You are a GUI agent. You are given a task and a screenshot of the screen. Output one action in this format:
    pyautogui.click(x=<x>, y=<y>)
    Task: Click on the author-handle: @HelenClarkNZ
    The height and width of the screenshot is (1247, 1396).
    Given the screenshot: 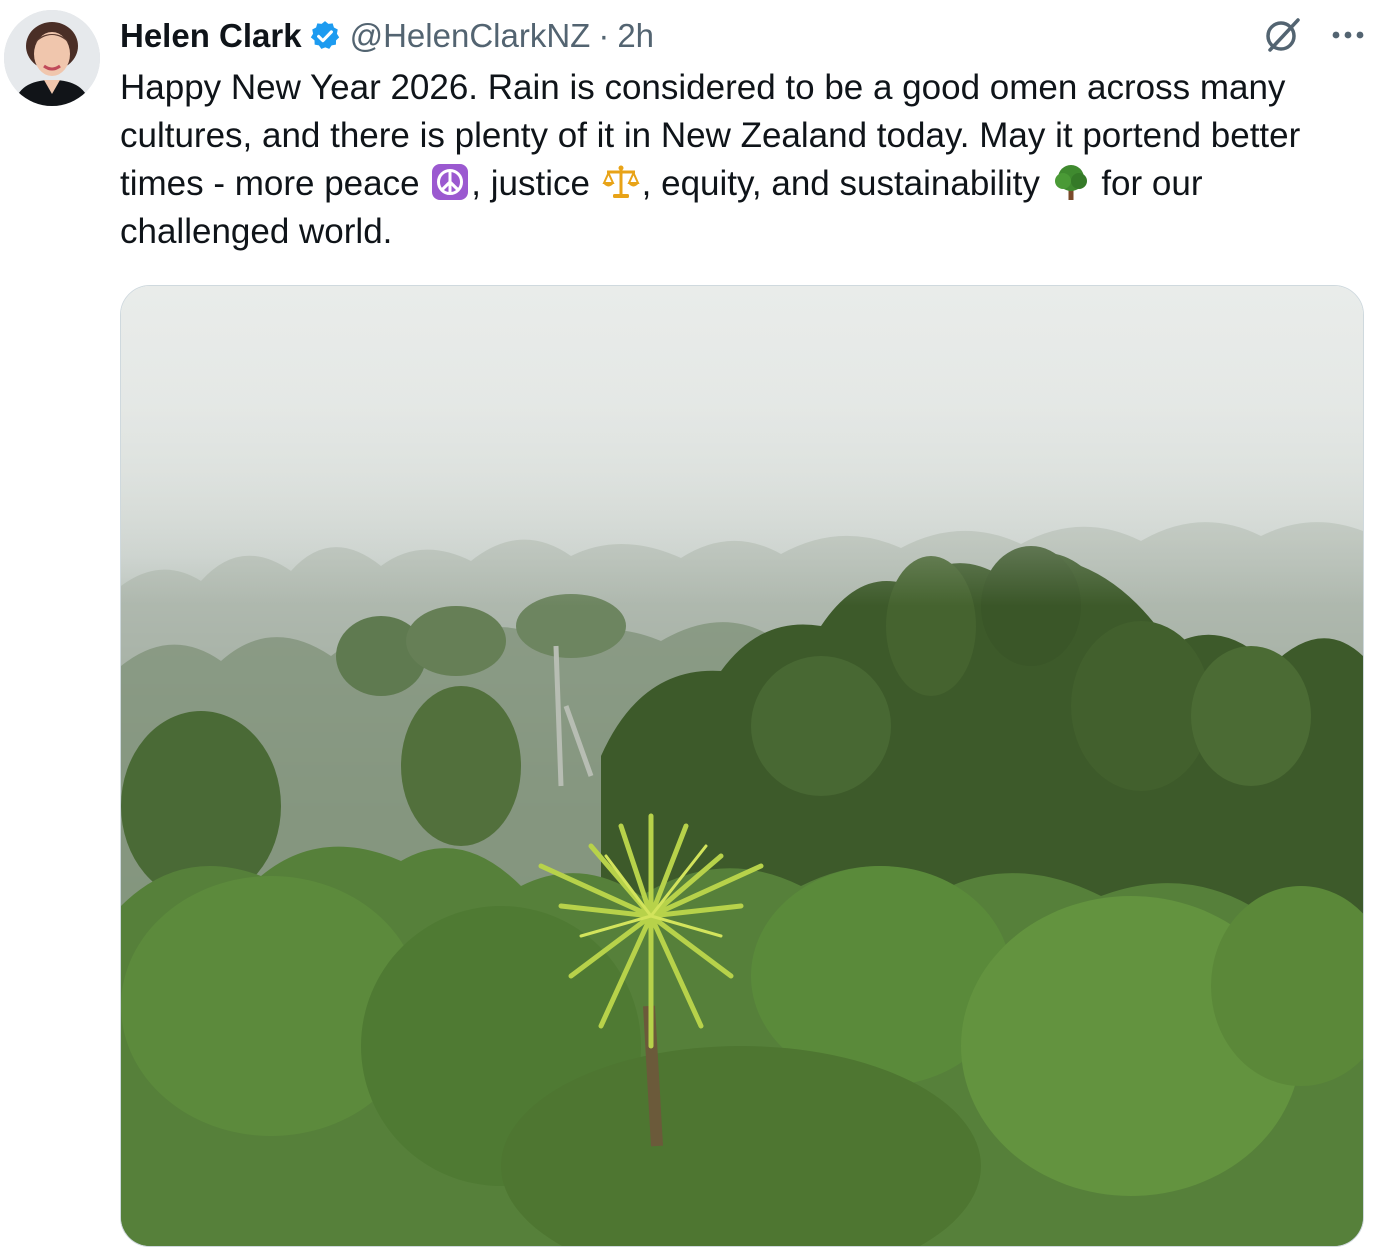 What is the action you would take?
    pyautogui.click(x=470, y=36)
    